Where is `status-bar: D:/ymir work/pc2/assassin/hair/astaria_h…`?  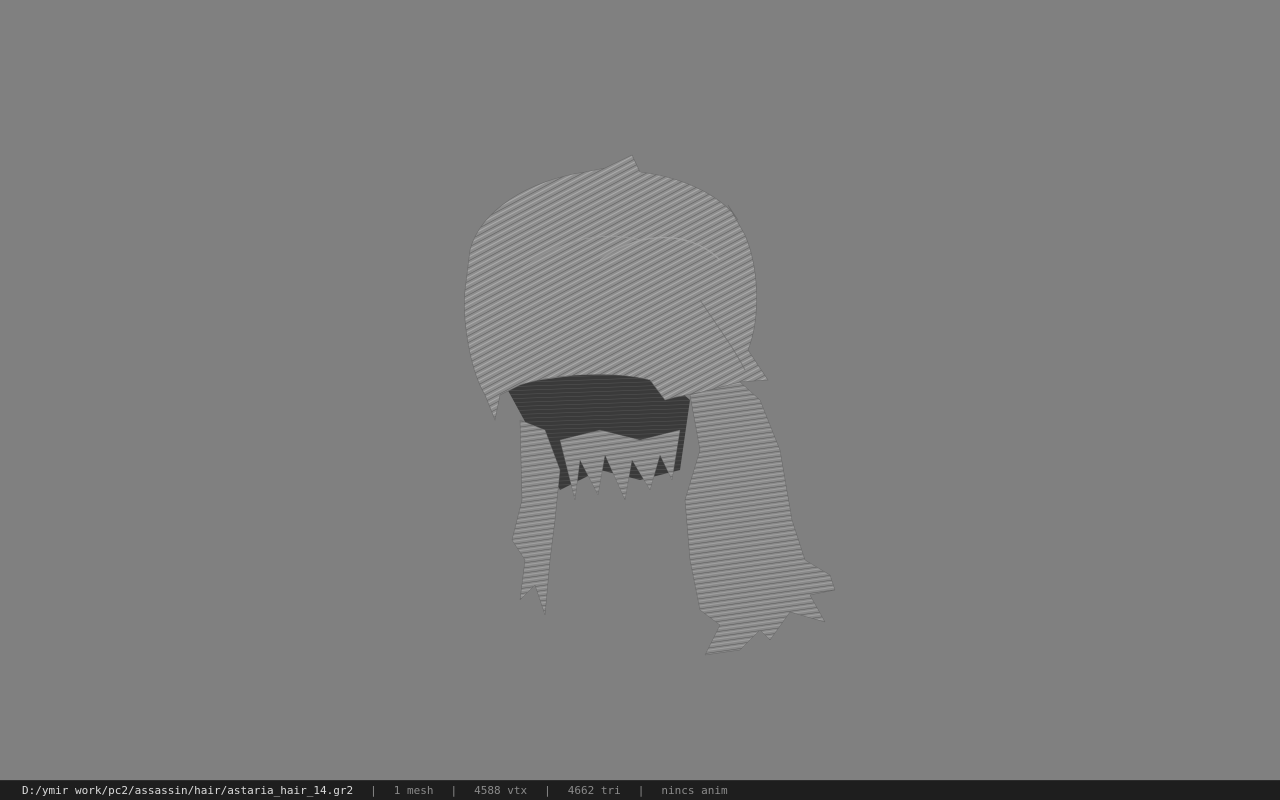 status-bar: D:/ymir work/pc2/assassin/hair/astaria_h… is located at coordinates (640, 790).